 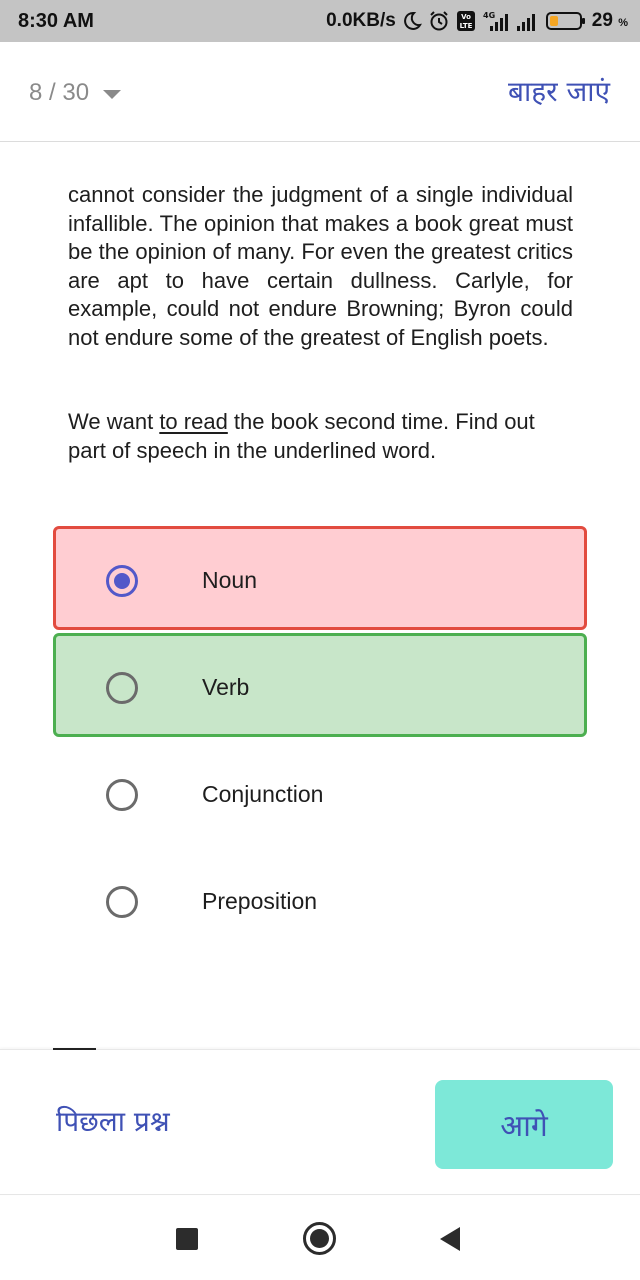 I want to click on system-nav-bar, so click(x=320, y=1238).